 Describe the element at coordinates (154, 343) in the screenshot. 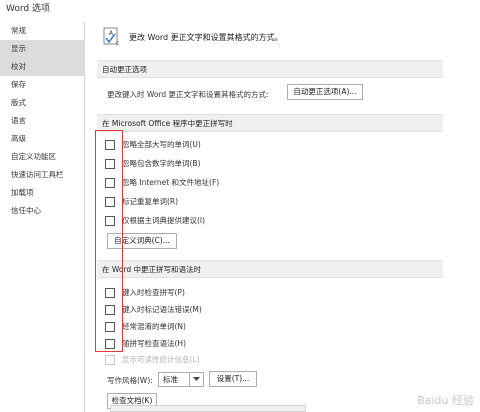

I see `option-label: 随拼写检查语法(H)` at that location.